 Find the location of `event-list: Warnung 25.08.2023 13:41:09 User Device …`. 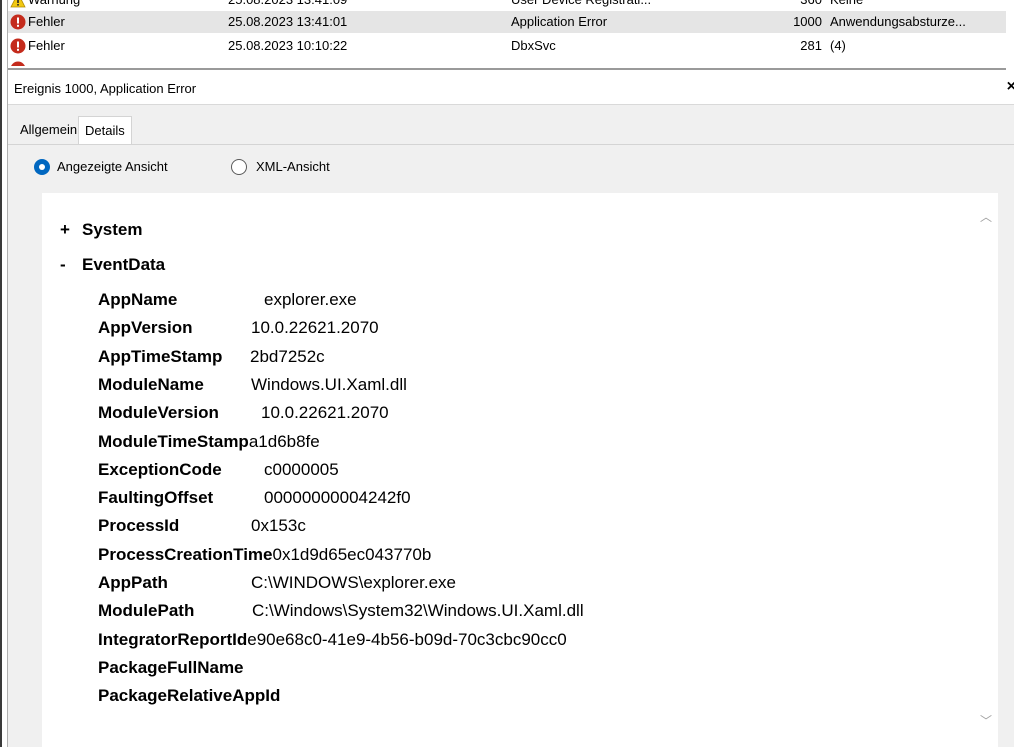

event-list: Warnung 25.08.2023 13:41:09 User Device … is located at coordinates (507, 33).